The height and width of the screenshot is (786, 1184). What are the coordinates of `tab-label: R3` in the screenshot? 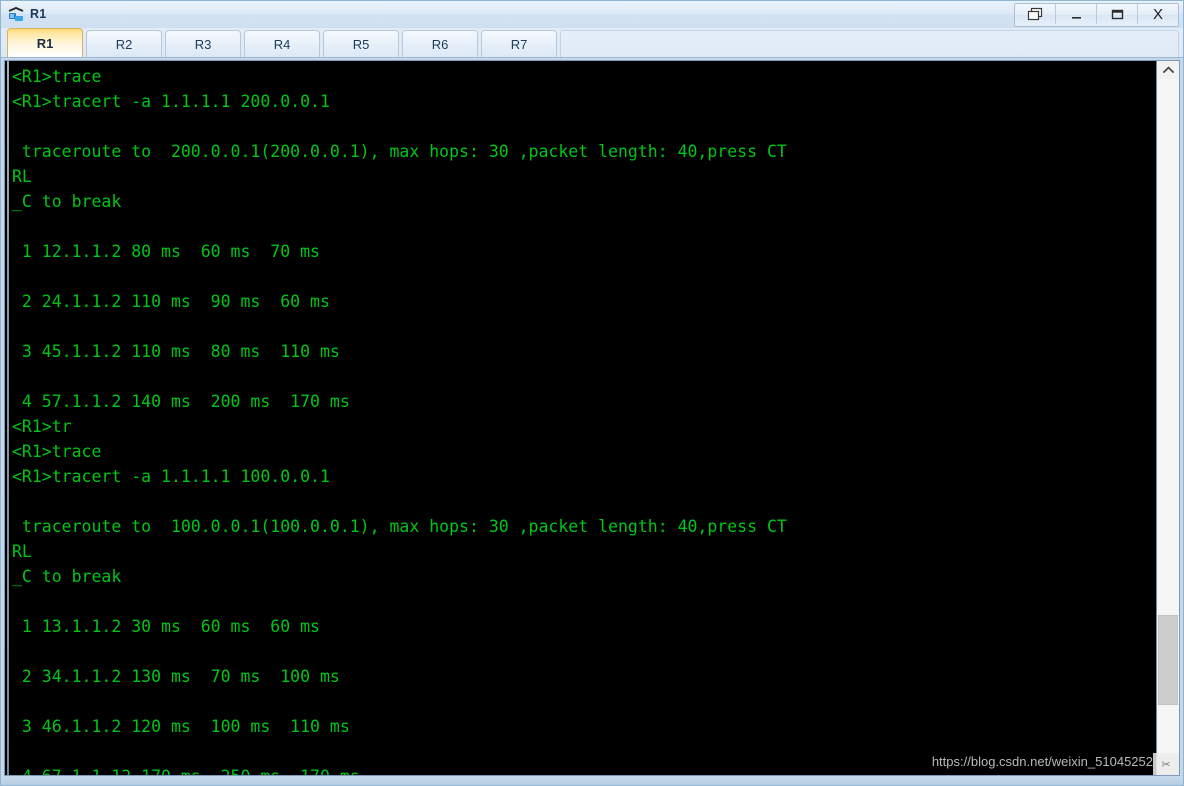 It's located at (203, 44).